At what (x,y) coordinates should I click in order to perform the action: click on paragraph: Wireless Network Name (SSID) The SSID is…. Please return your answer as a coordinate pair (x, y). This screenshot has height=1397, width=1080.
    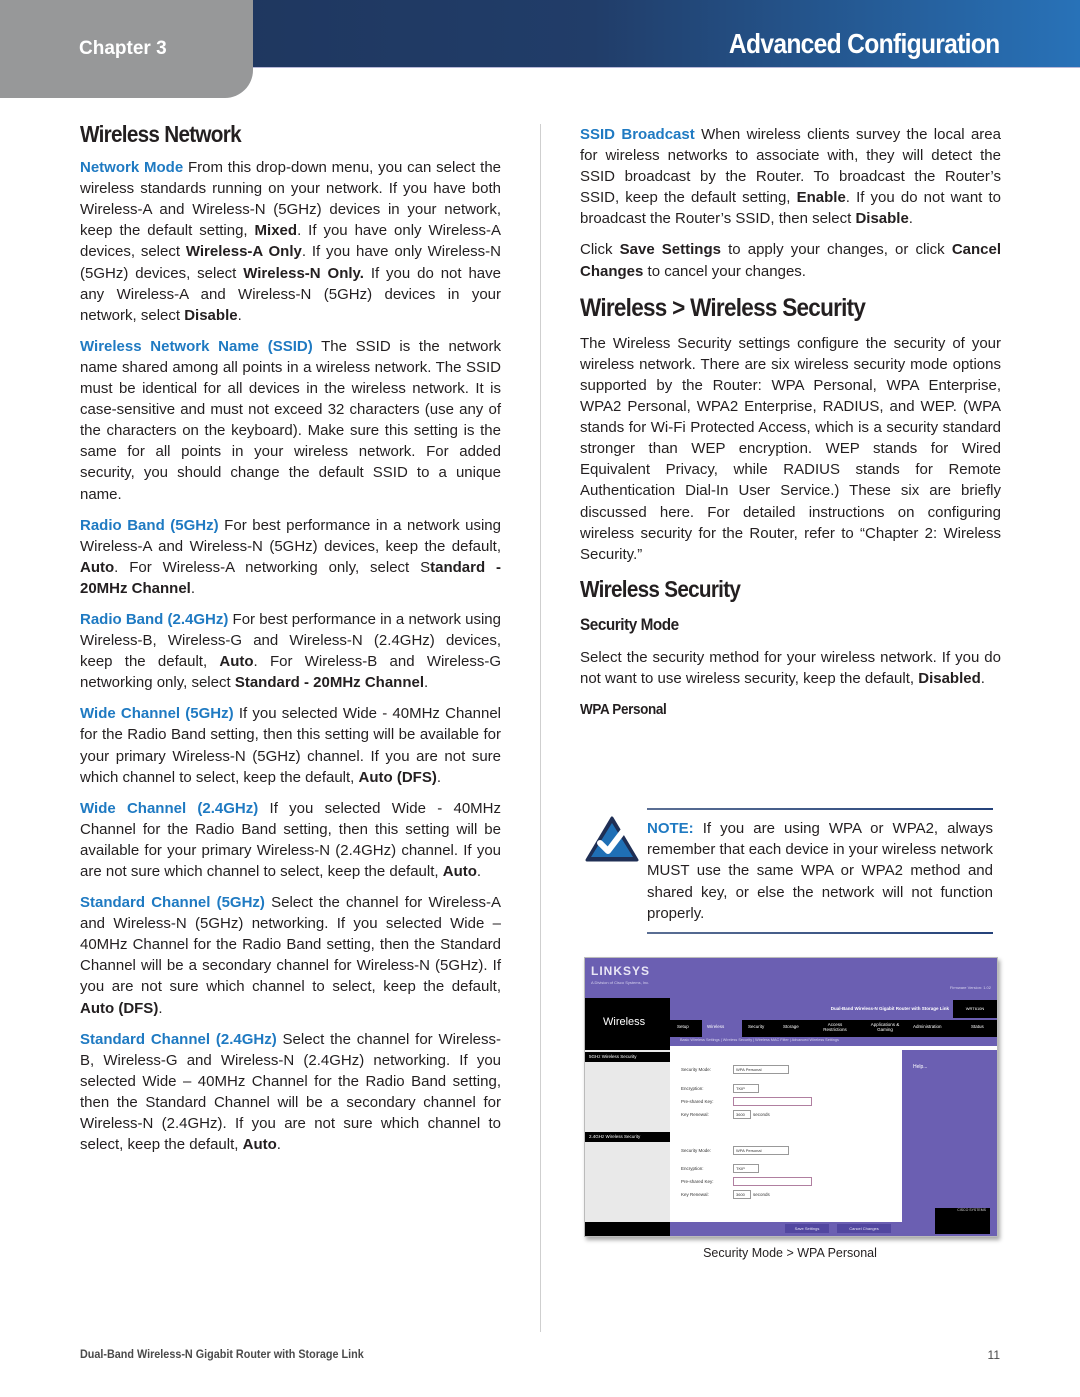
    Looking at the image, I should click on (290, 420).